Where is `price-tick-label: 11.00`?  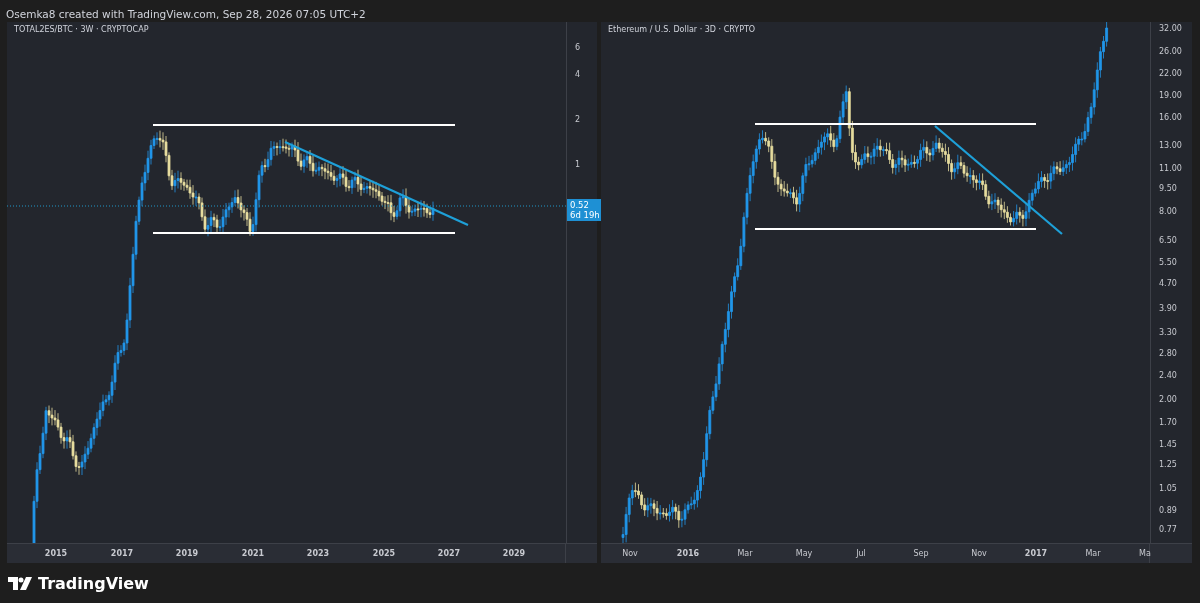
price-tick-label: 11.00 is located at coordinates (1170, 168).